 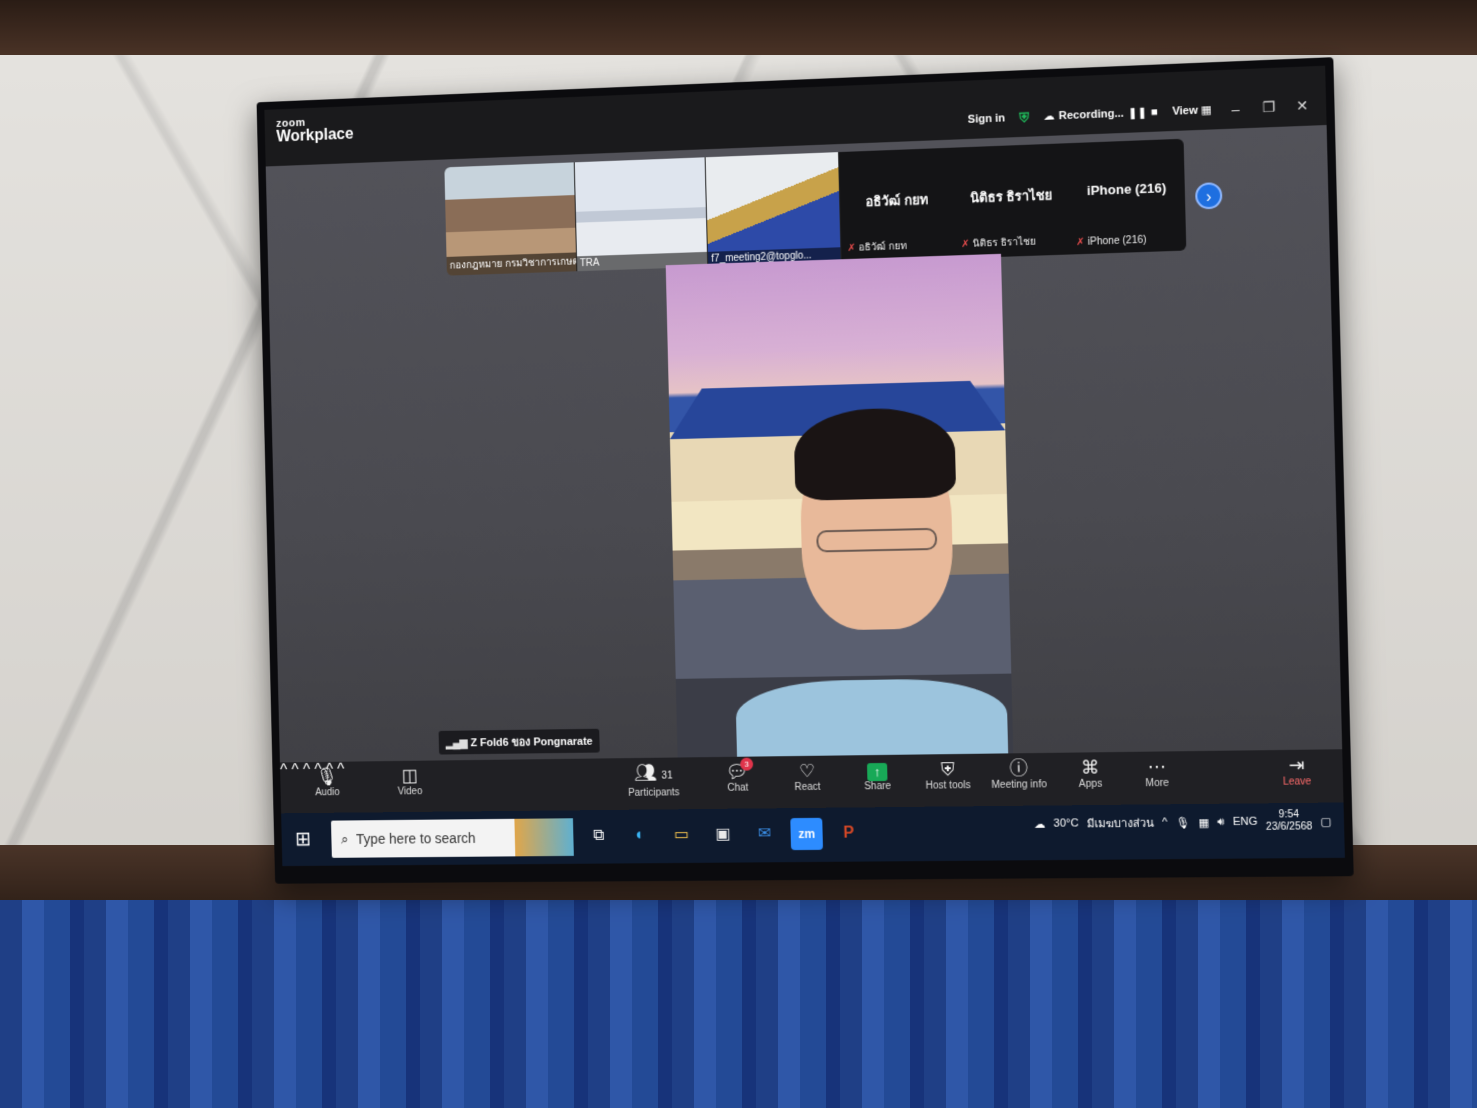 What do you see at coordinates (1019, 785) in the screenshot?
I see `meeting-info-label: Meeting info` at bounding box center [1019, 785].